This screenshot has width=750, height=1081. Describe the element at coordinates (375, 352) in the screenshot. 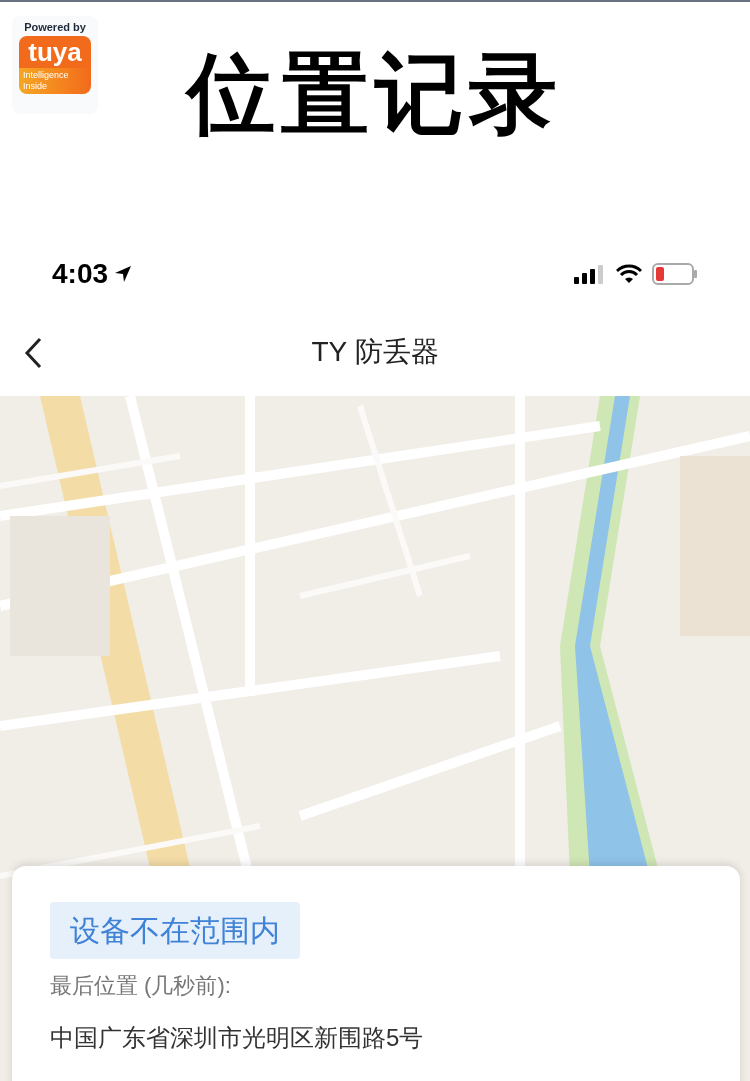

I see `nav-title: TY 防丢器` at that location.